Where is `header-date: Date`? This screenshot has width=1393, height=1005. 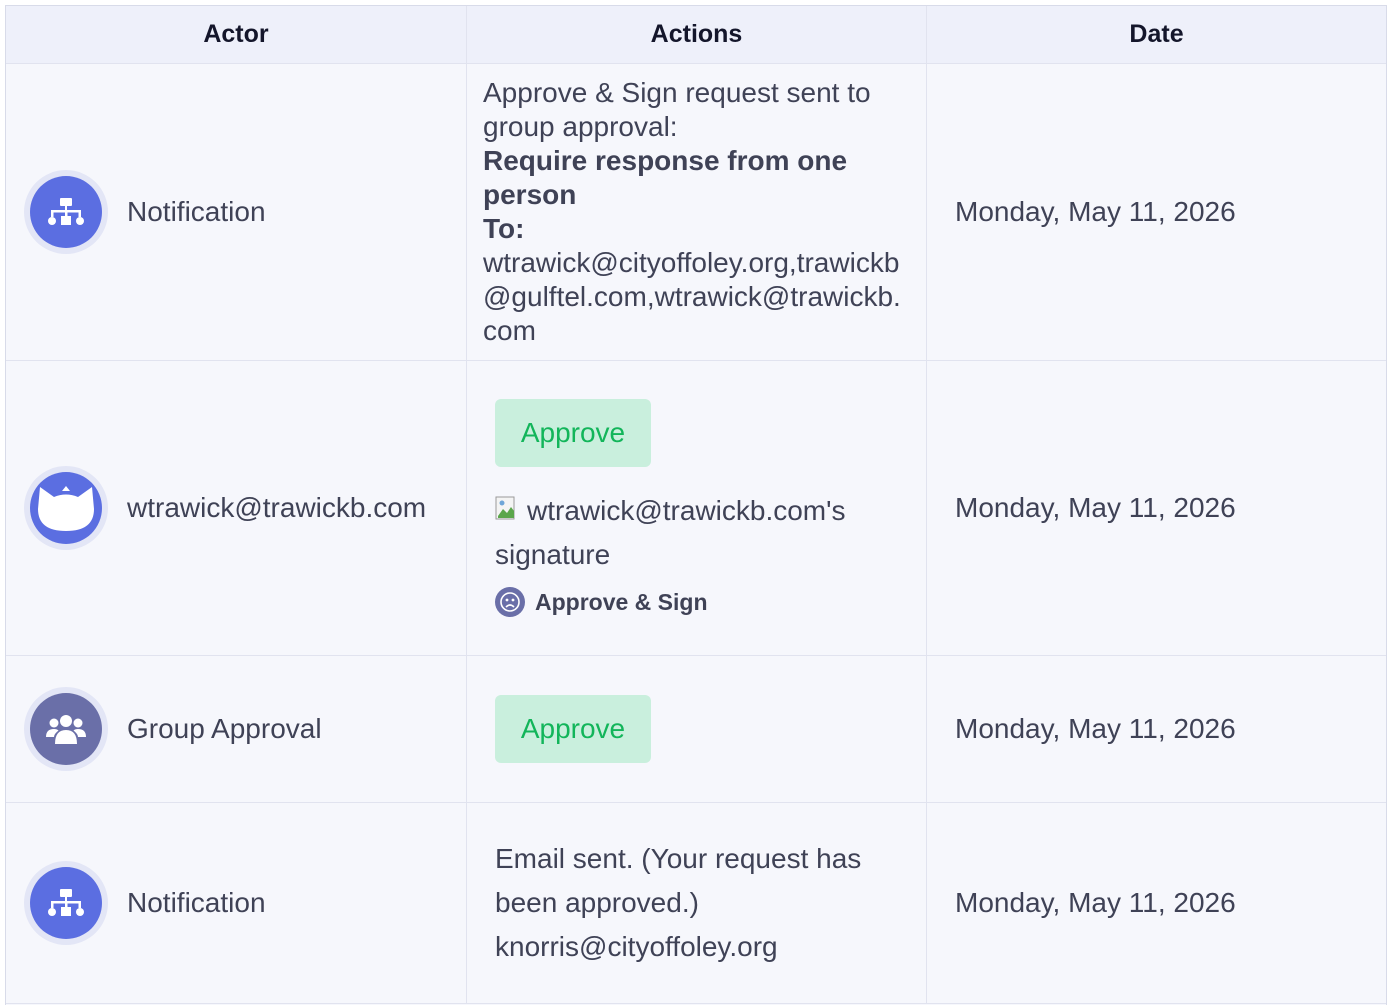
header-date: Date is located at coordinates (1156, 34).